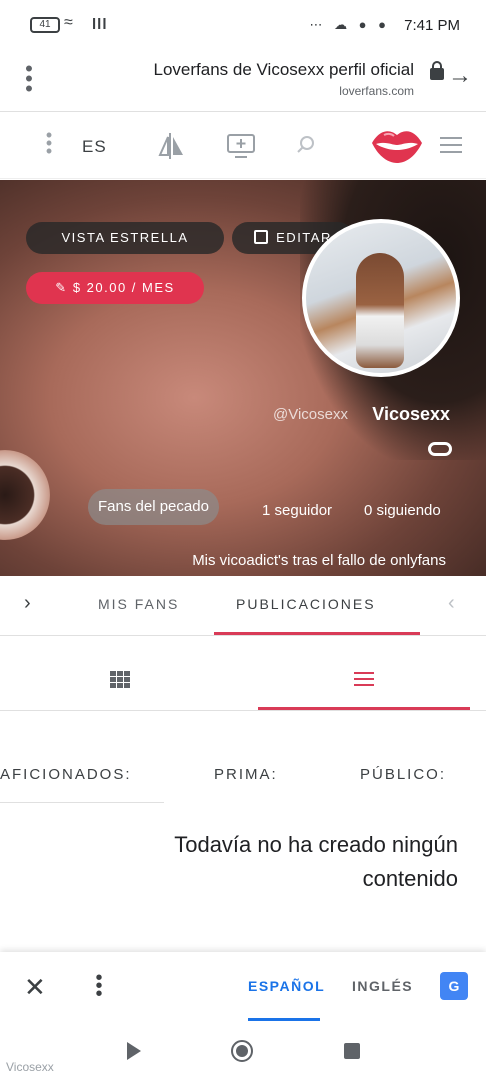 The width and height of the screenshot is (486, 1080). Describe the element at coordinates (364, 681) in the screenshot. I see `list-view-icon` at that location.